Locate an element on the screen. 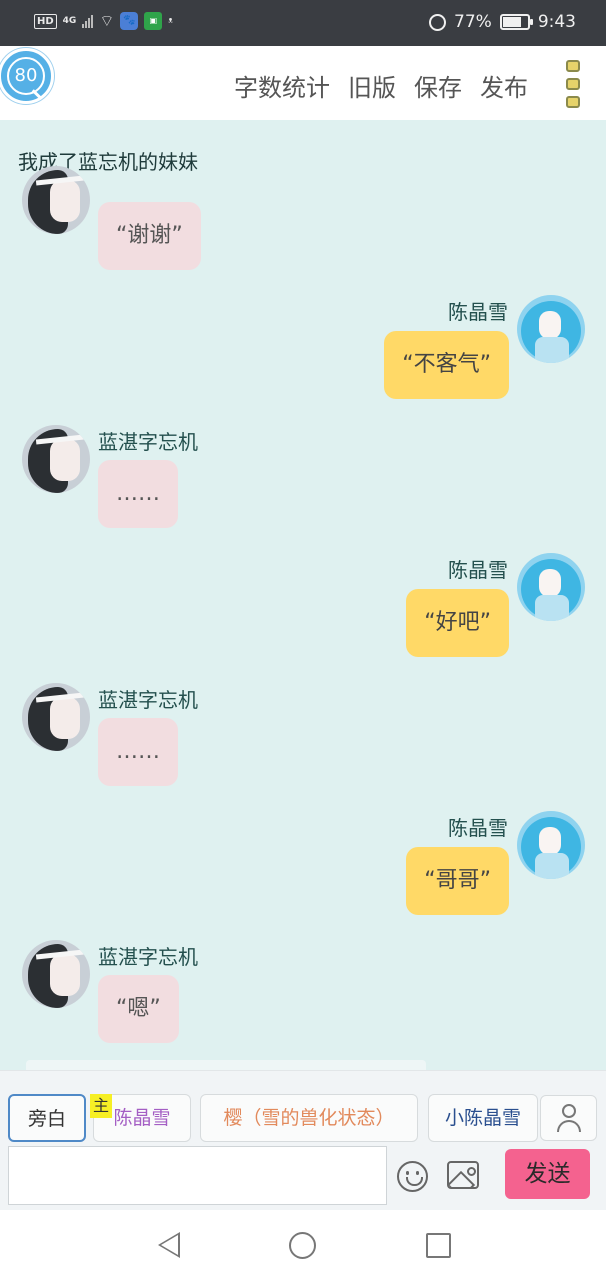 This screenshot has width=606, height=1280. message-bubble: “嗯” is located at coordinates (138, 1009).